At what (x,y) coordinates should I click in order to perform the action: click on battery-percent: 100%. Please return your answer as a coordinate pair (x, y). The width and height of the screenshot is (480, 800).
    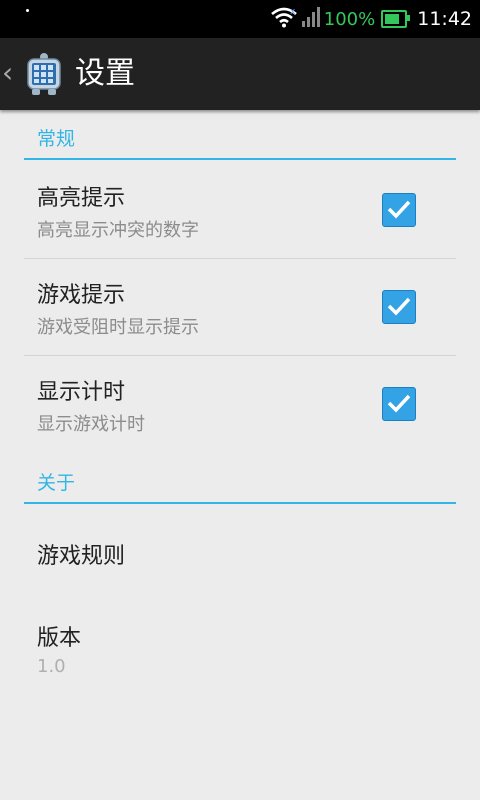
    Looking at the image, I should click on (349, 19).